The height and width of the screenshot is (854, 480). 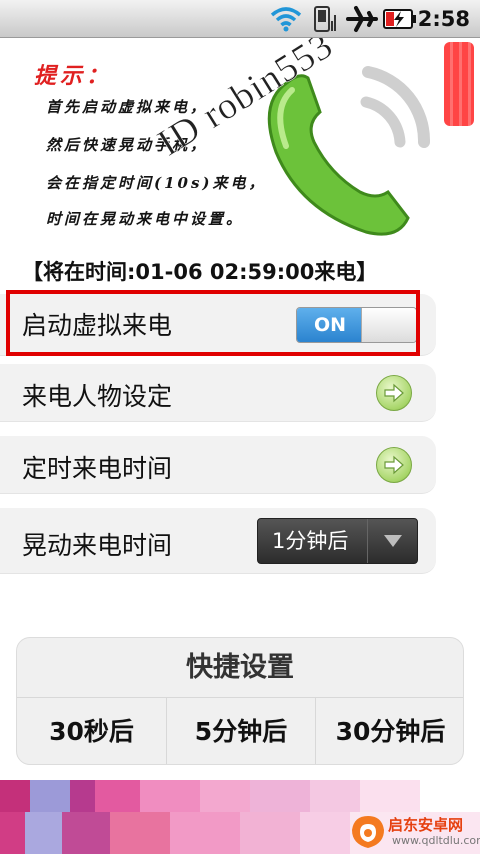 I want to click on shake-time-select: 1分钟后, so click(x=337, y=541).